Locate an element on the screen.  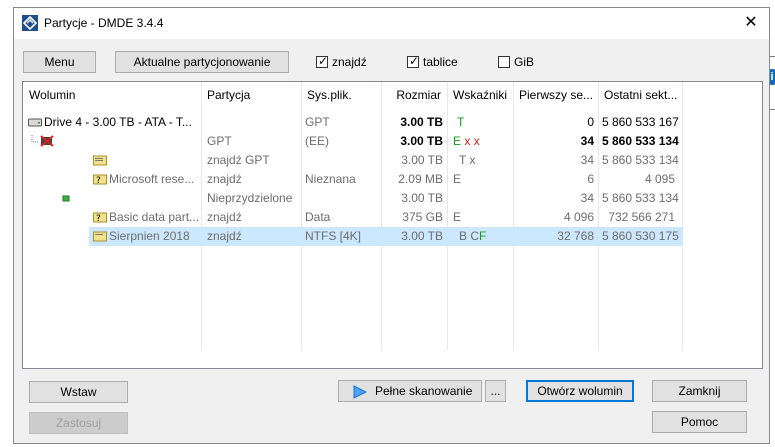
table-row: znajdź GPT 3.00 TB T x 34 5 860 533 134 is located at coordinates (353, 160).